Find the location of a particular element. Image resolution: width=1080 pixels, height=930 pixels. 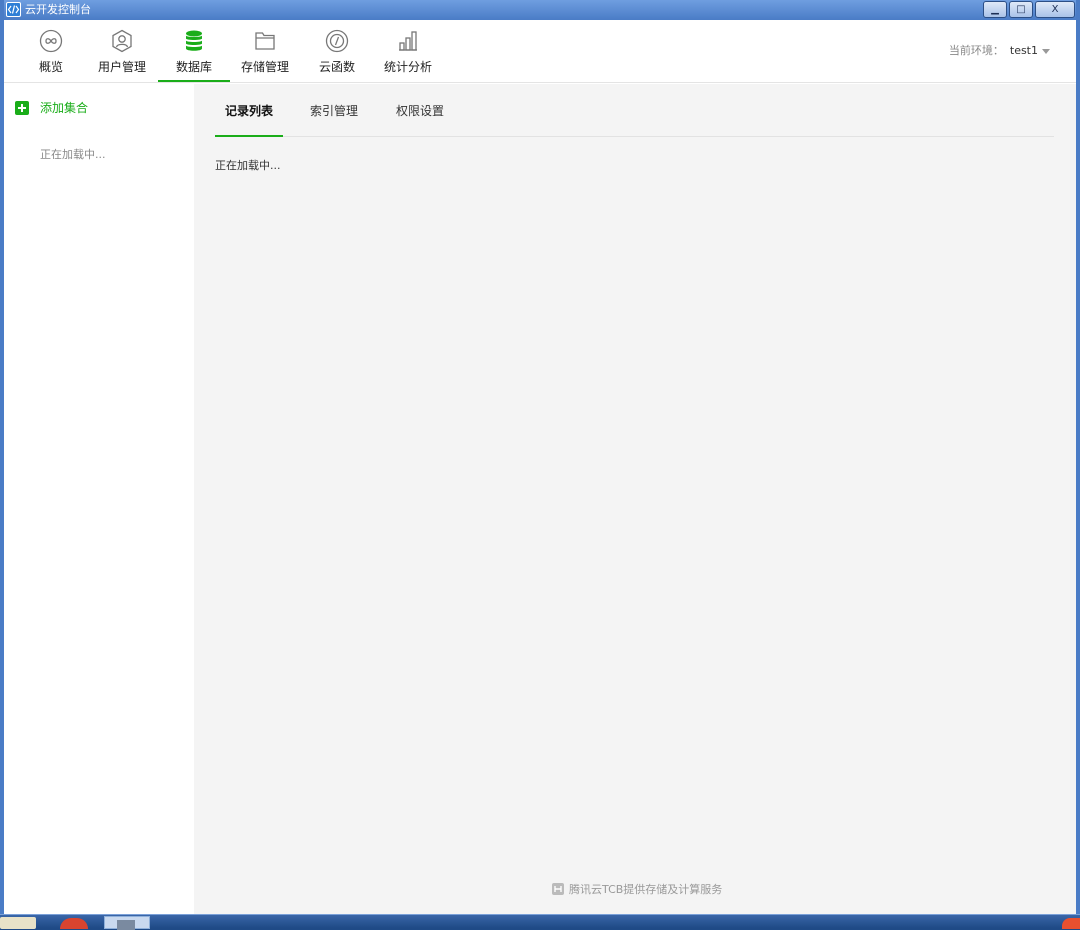

function-icon is located at coordinates (337, 41).